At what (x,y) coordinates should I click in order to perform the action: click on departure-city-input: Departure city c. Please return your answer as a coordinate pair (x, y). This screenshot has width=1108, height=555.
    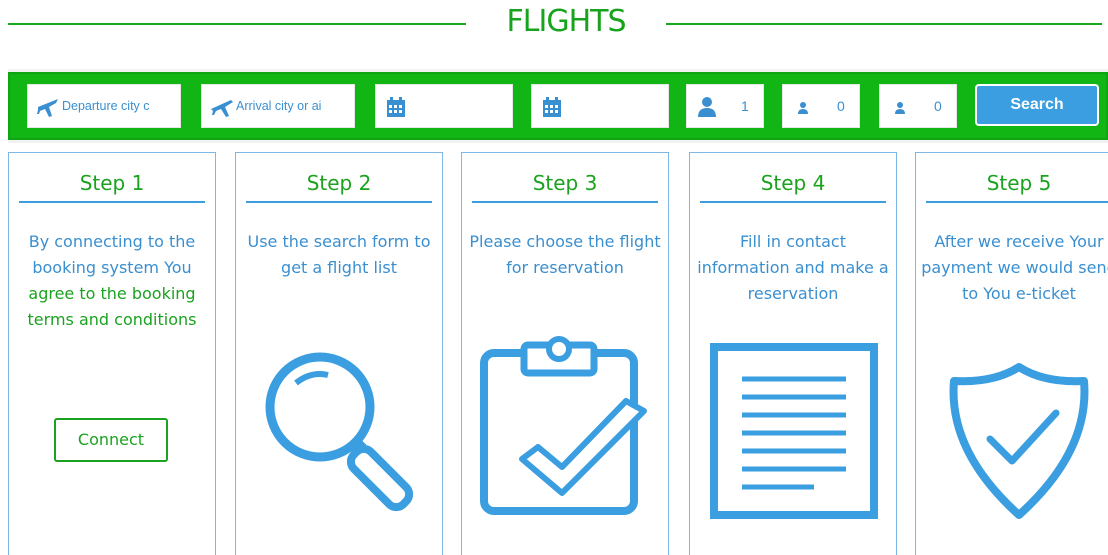
    Looking at the image, I should click on (104, 106).